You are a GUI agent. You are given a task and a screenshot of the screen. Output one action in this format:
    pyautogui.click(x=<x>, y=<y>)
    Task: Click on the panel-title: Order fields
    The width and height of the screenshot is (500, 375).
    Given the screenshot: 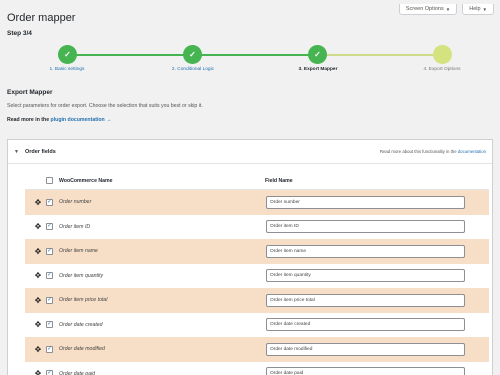 What is the action you would take?
    pyautogui.click(x=40, y=151)
    